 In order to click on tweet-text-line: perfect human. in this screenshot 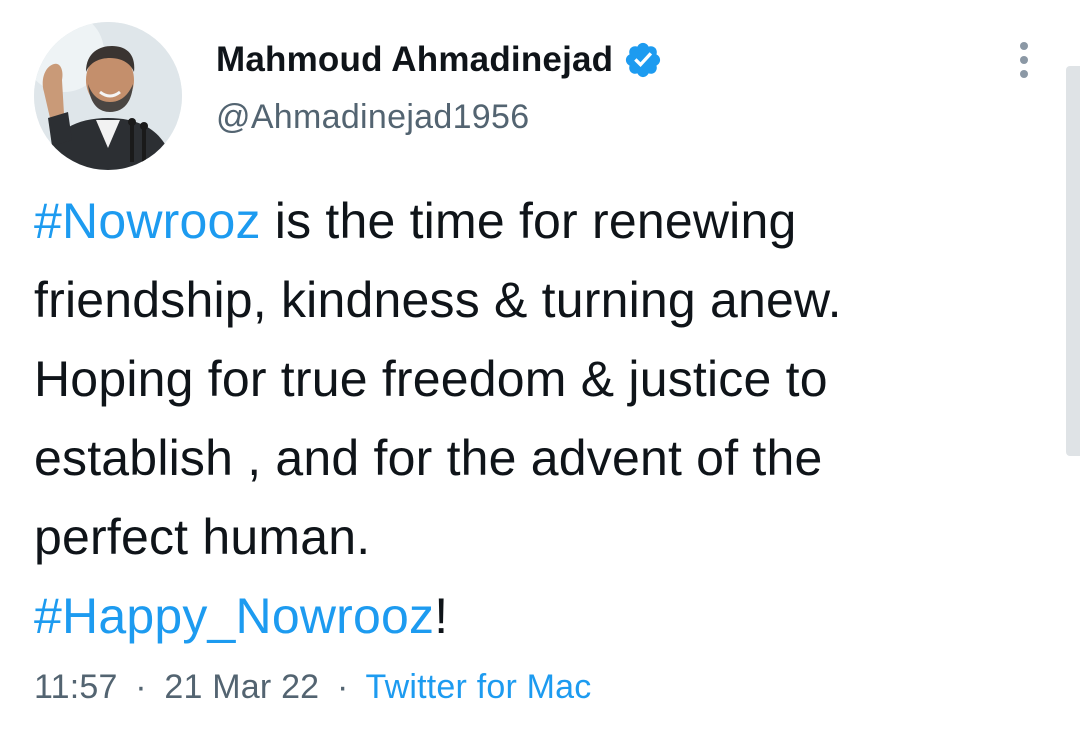, I will do `click(539, 537)`.